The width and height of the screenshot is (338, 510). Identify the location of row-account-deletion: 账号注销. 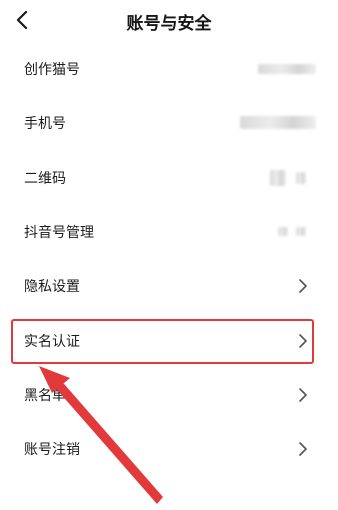
(169, 449).